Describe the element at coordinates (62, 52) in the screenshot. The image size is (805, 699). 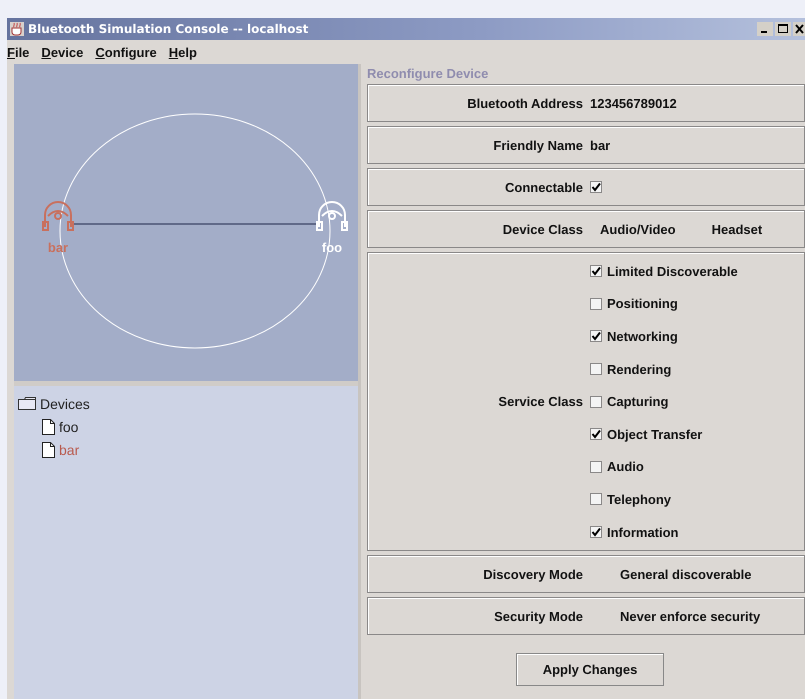
I see `menu-item: Device` at that location.